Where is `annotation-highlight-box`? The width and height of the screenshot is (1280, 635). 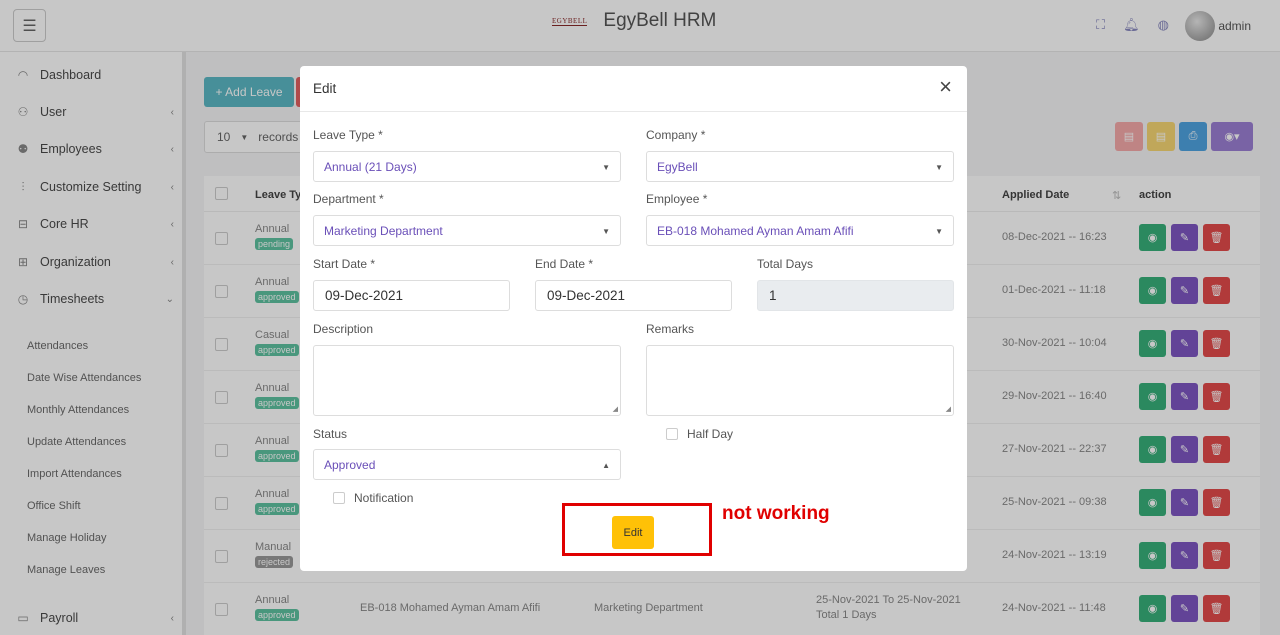
annotation-highlight-box is located at coordinates (637, 529).